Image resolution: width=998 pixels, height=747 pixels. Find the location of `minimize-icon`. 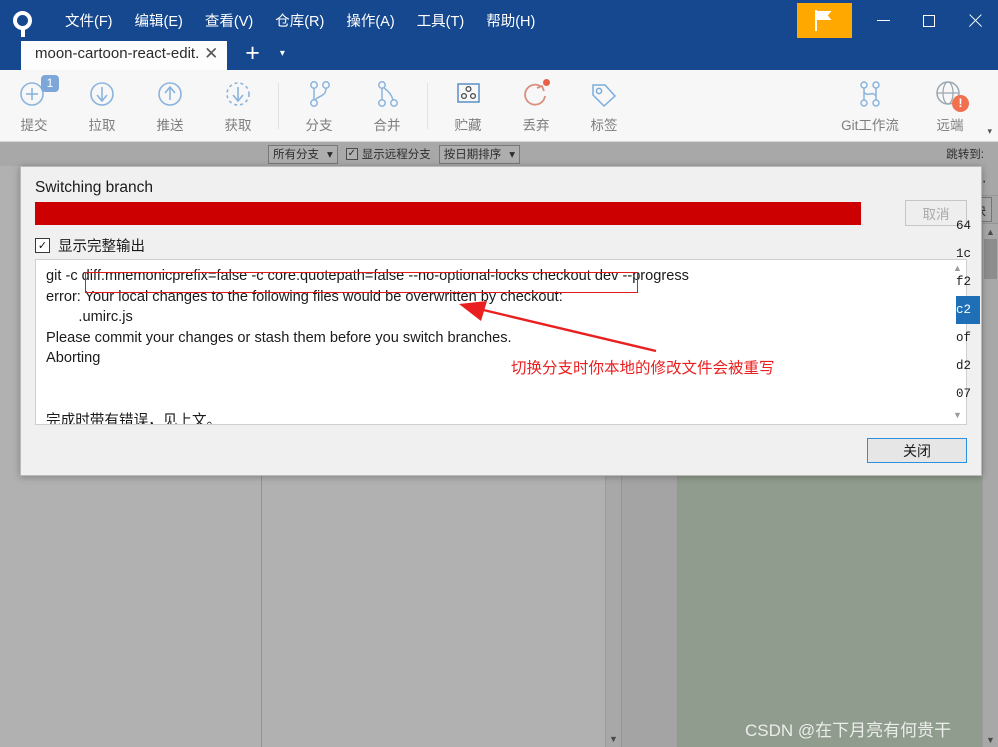

minimize-icon is located at coordinates (883, 20).